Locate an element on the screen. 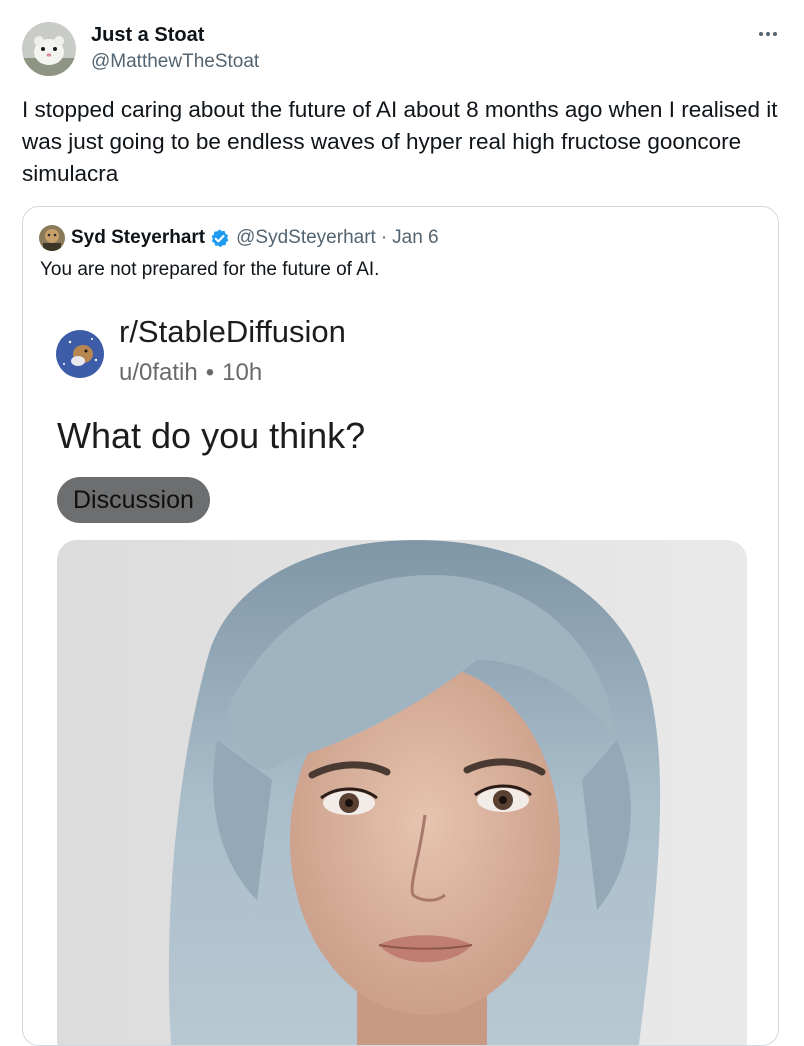 The height and width of the screenshot is (1046, 804). stoat-avatar-icon is located at coordinates (49, 49).